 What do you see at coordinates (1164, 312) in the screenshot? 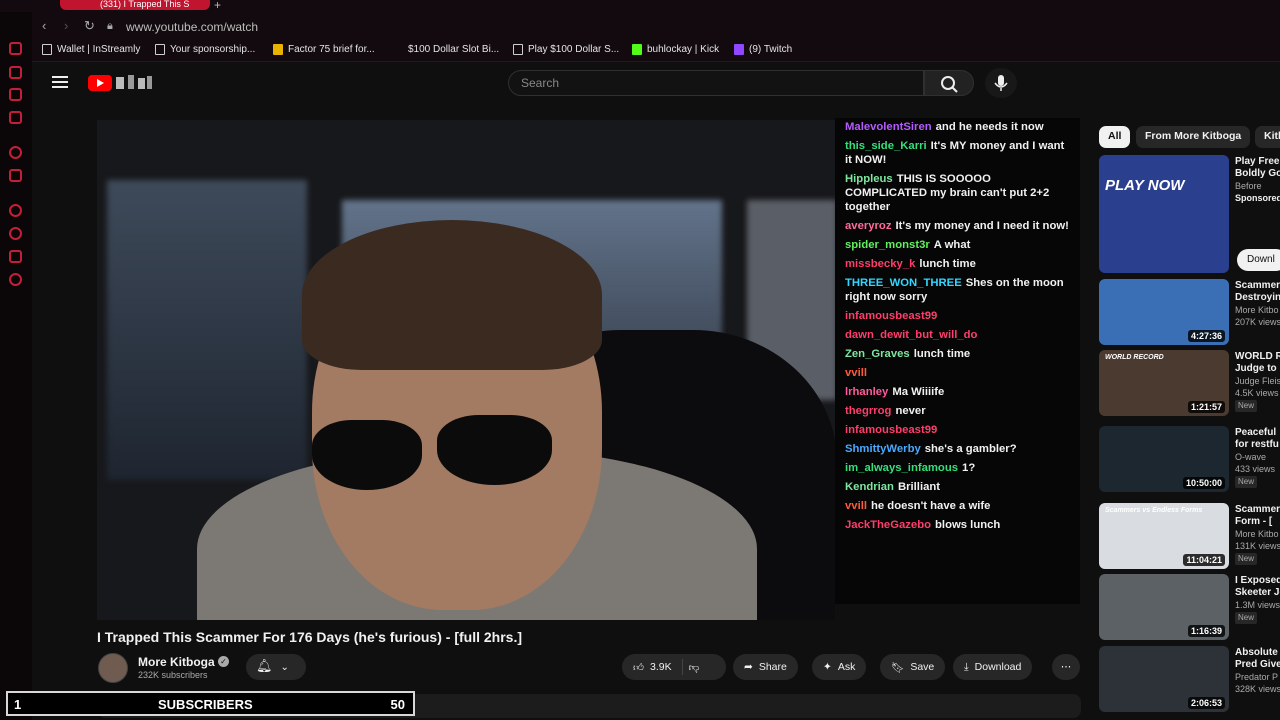
I see `recommended-thumbnail: 4:27:36` at bounding box center [1164, 312].